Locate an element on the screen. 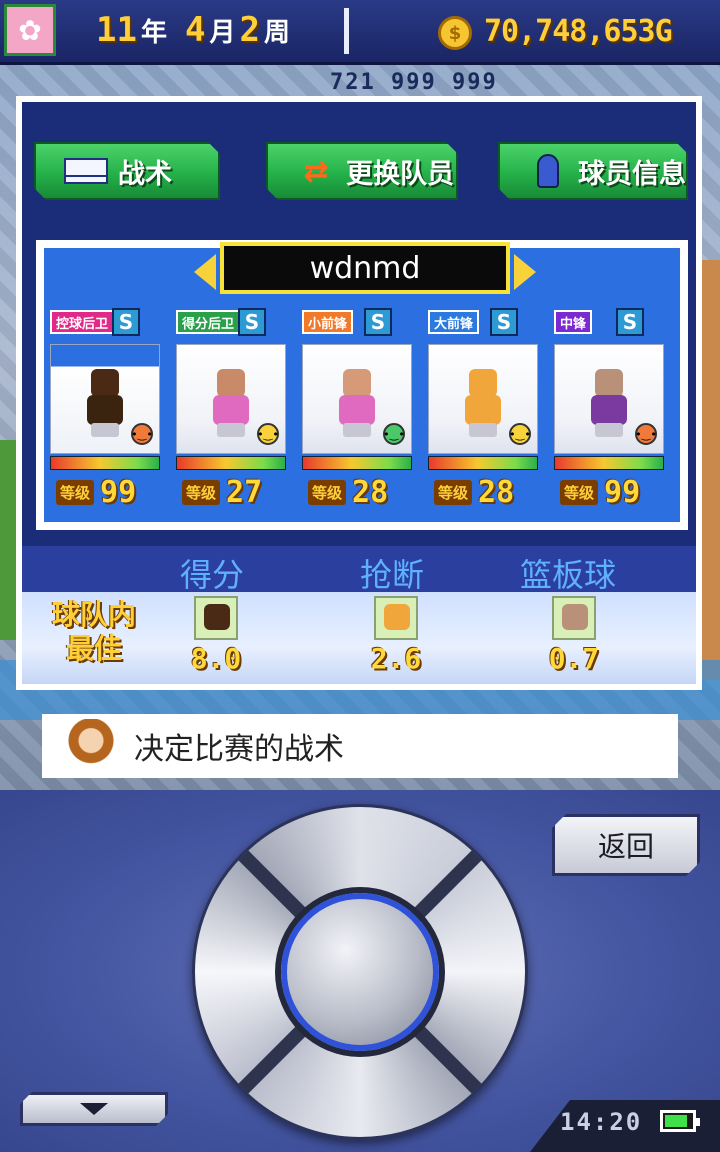 The image size is (720, 1152). week-unit: 周 is located at coordinates (276, 33).